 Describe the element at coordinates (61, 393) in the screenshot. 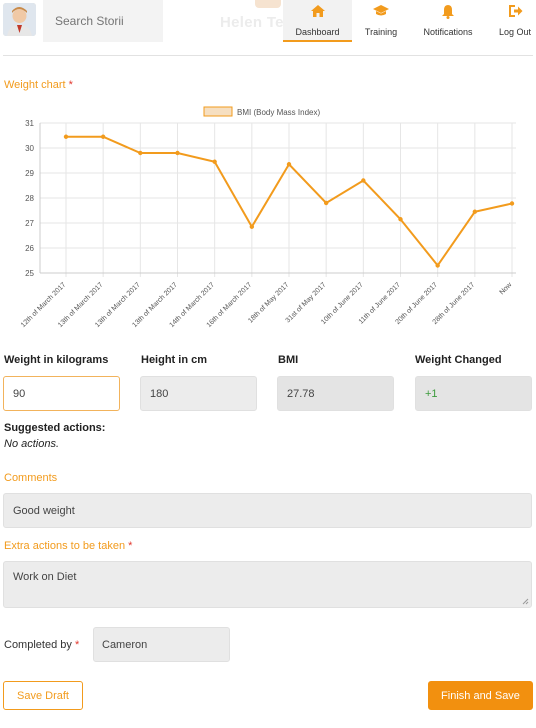

I see `weight-input: 90` at that location.